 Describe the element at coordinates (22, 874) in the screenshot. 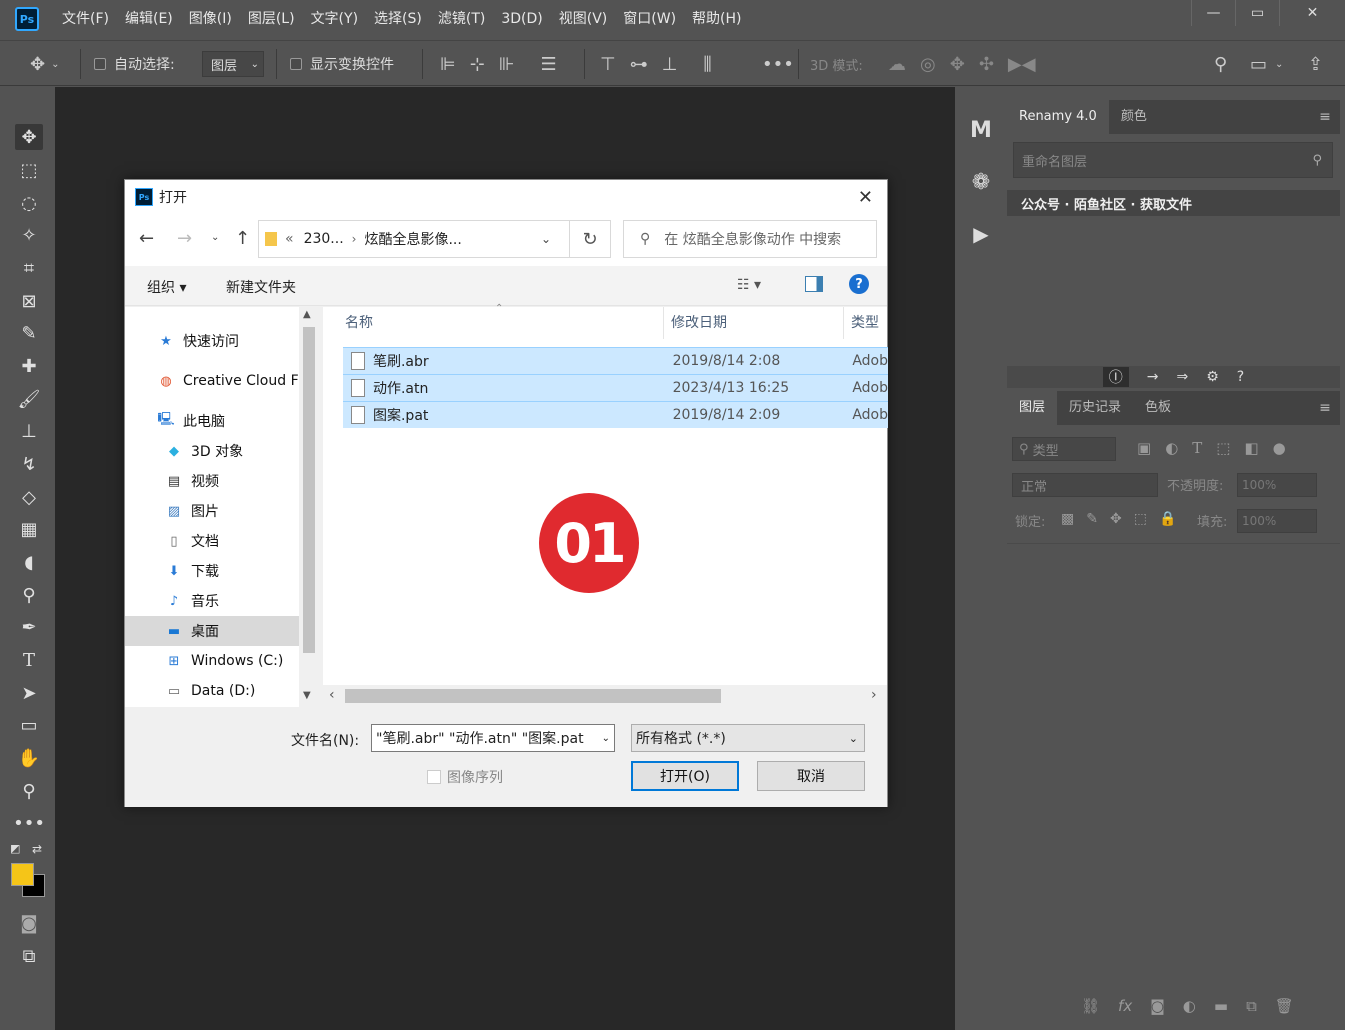

I see `foreground-color-swatch` at that location.